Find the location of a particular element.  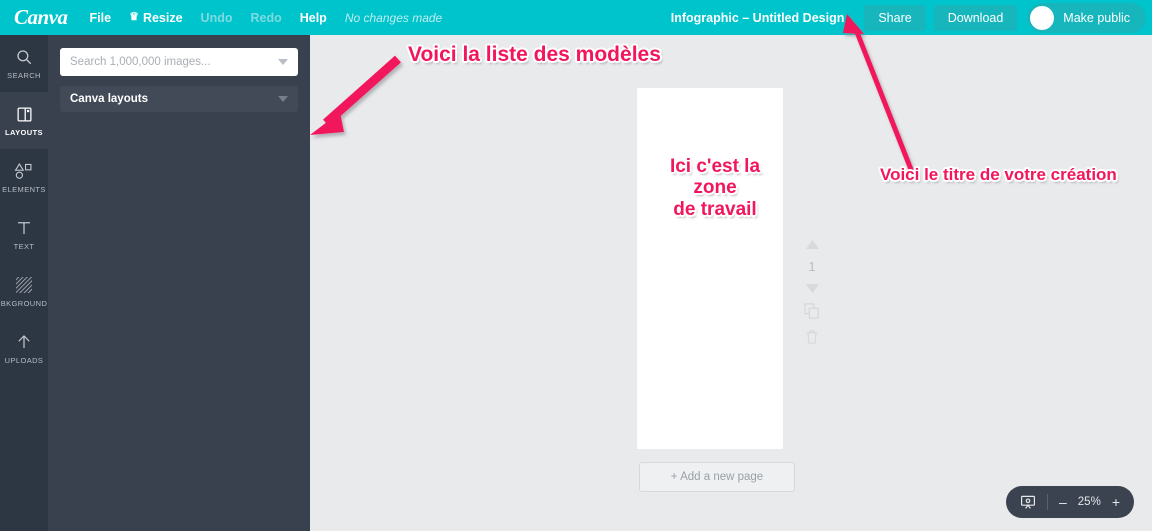

toggle-knob-icon is located at coordinates (1042, 17).